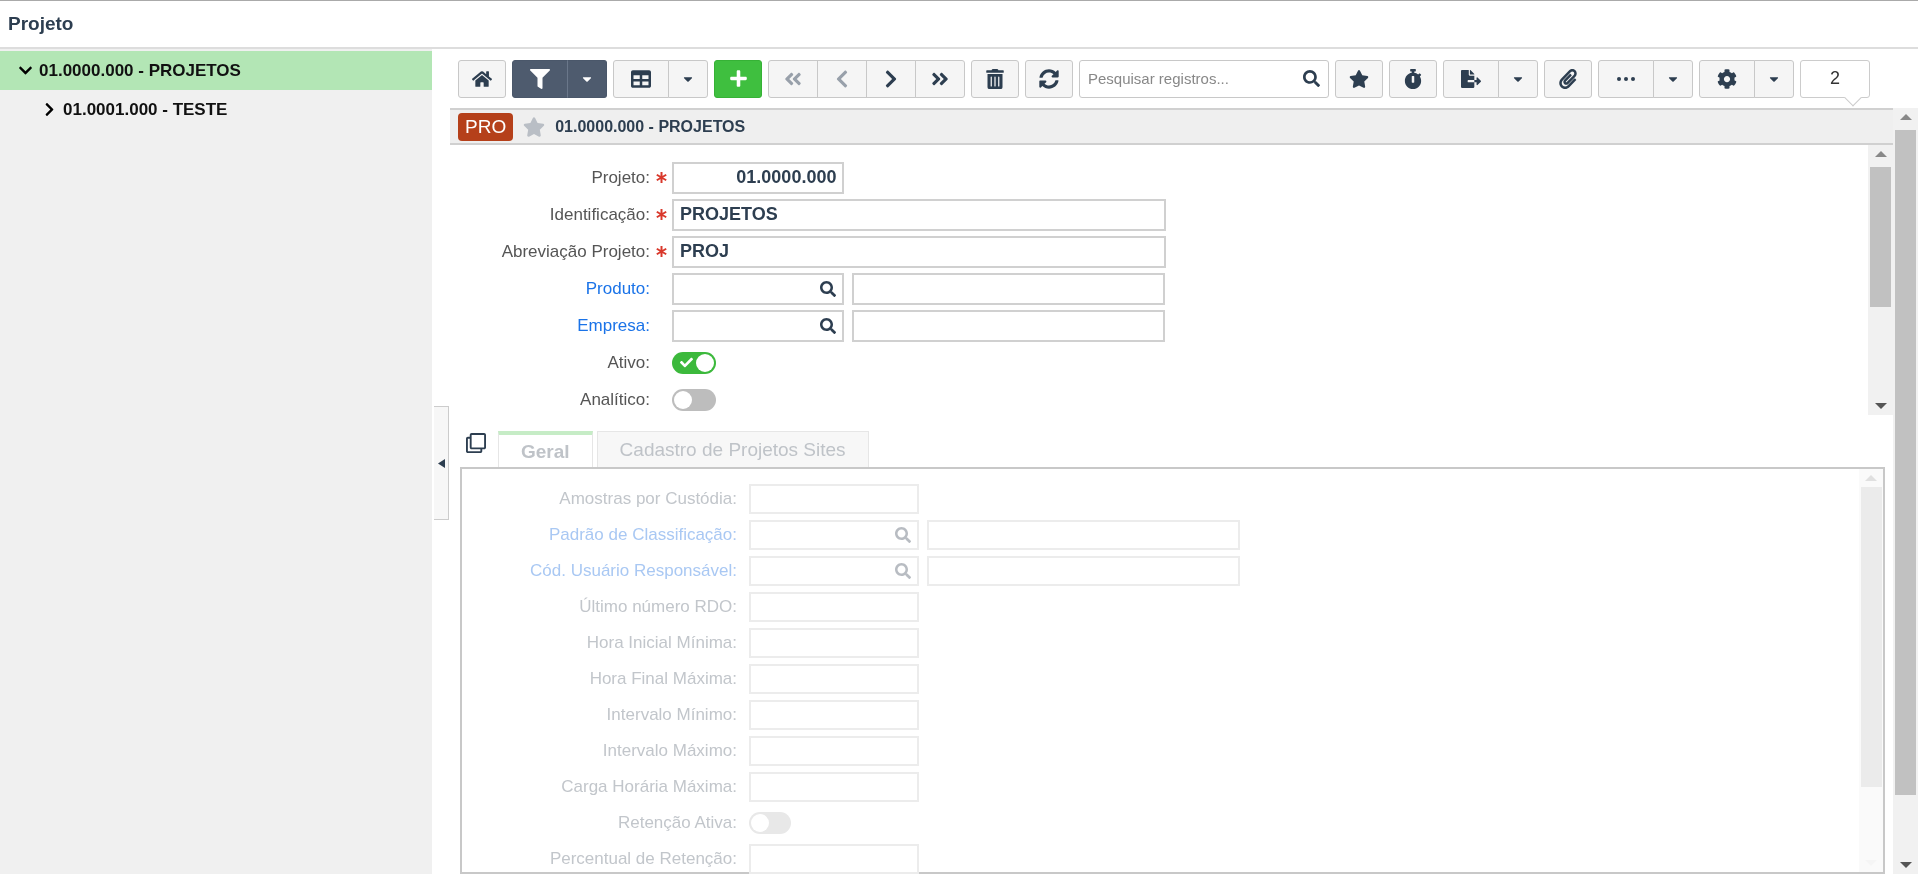 The width and height of the screenshot is (1918, 874). What do you see at coordinates (662, 679) in the screenshot?
I see `field-label: Hora Final Máxima:` at bounding box center [662, 679].